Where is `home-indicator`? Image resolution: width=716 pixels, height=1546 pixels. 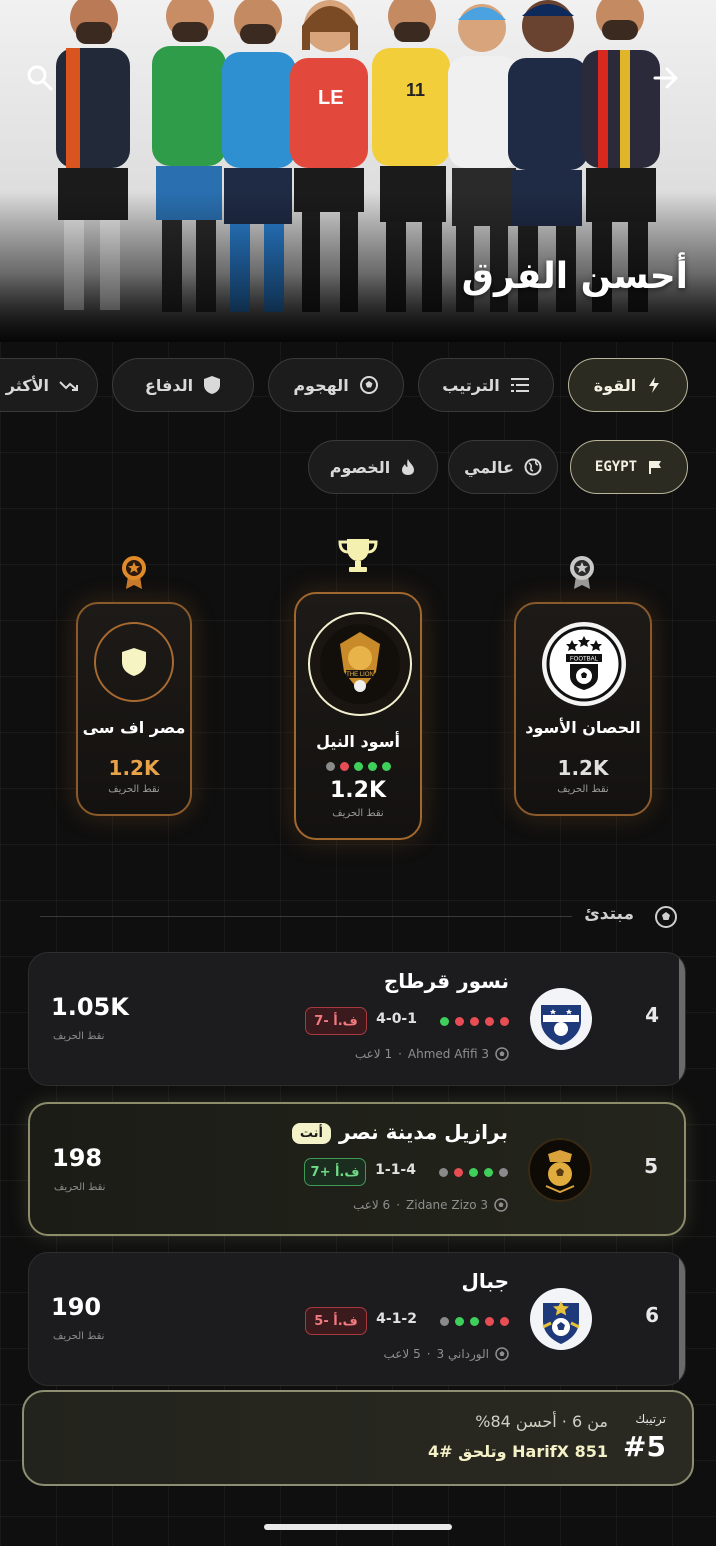
home-indicator is located at coordinates (358, 1527).